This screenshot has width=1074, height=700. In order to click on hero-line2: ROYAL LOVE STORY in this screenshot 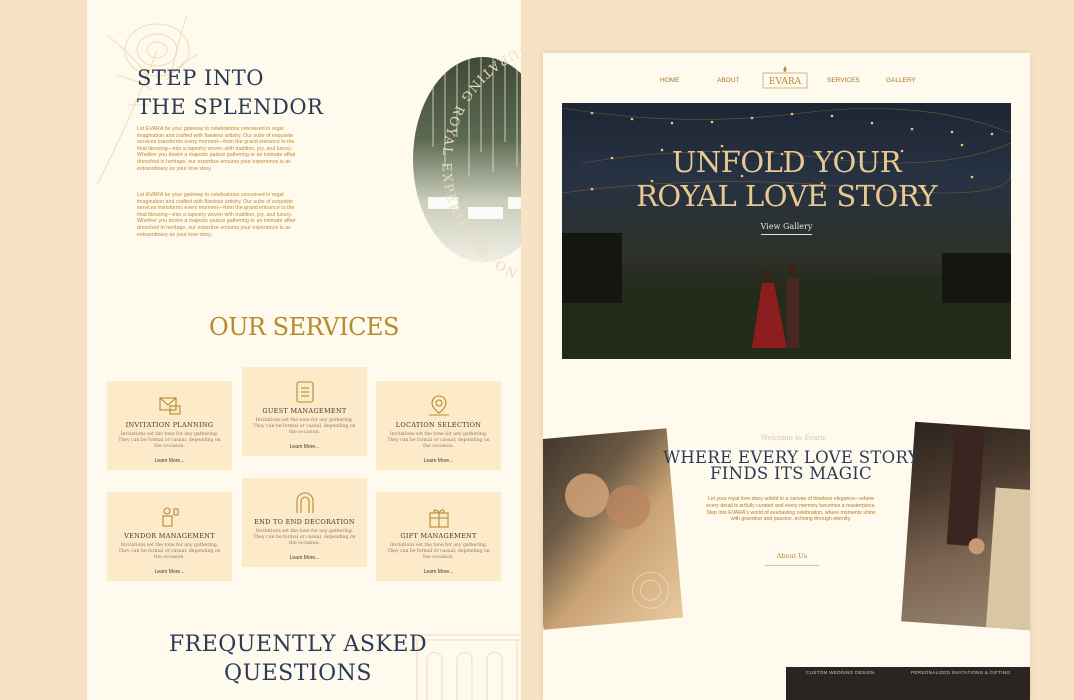, I will do `click(786, 196)`.